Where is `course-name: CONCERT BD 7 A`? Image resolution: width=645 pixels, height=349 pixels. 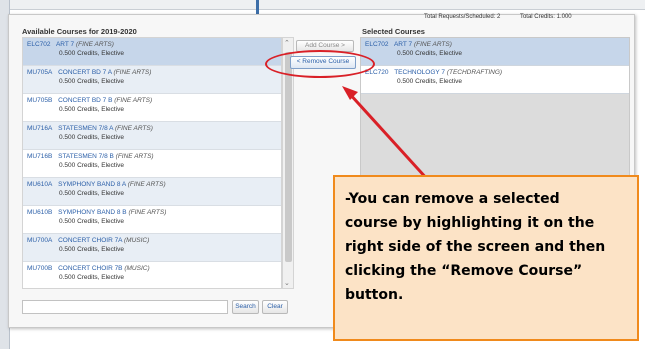 course-name: CONCERT BD 7 A is located at coordinates (85, 72).